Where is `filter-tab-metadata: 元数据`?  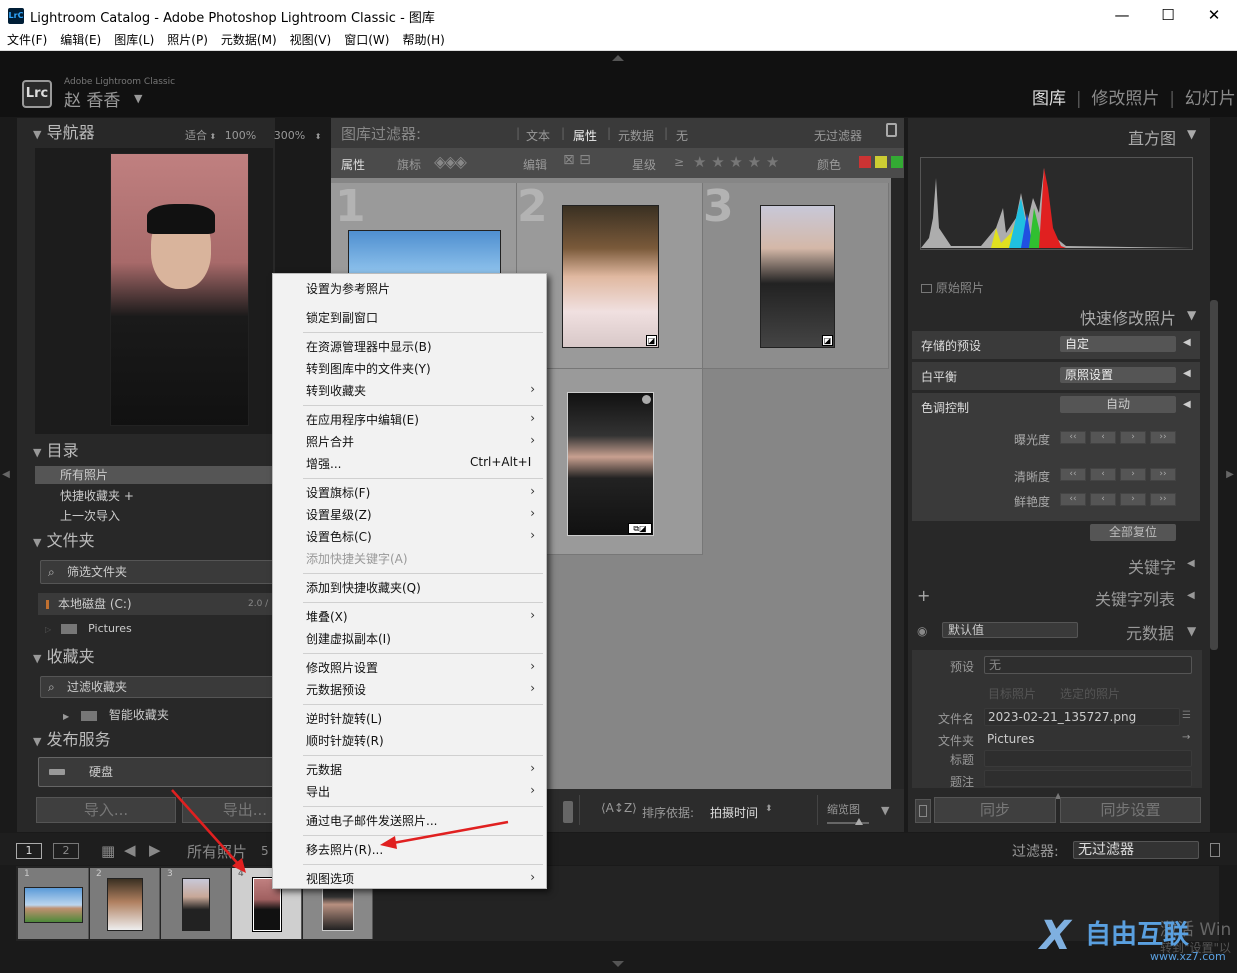
filter-tab-metadata: 元数据 is located at coordinates (636, 135).